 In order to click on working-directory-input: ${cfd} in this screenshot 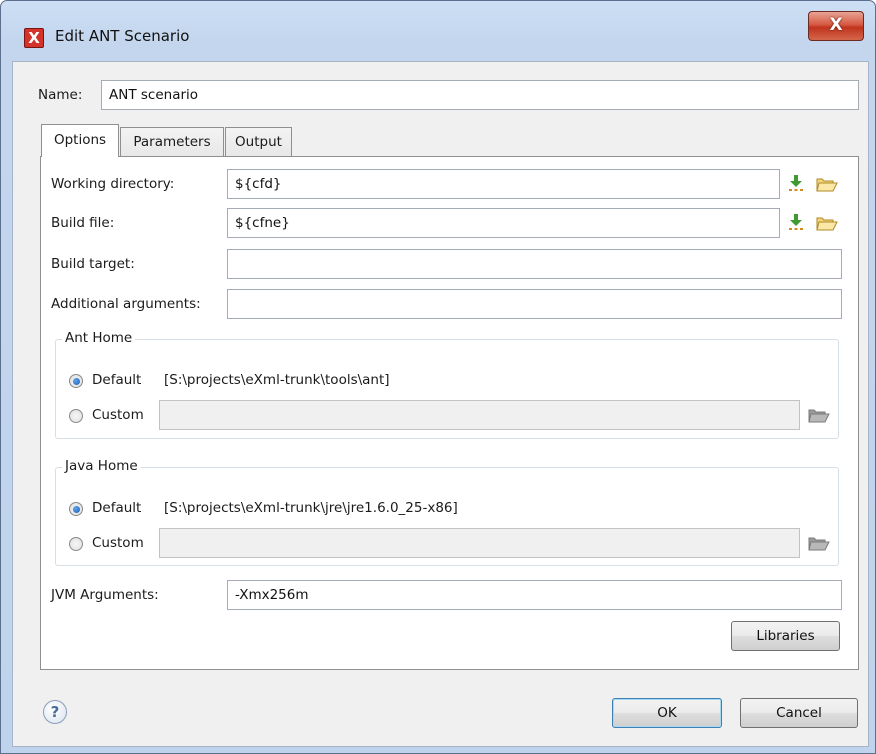, I will do `click(503, 184)`.